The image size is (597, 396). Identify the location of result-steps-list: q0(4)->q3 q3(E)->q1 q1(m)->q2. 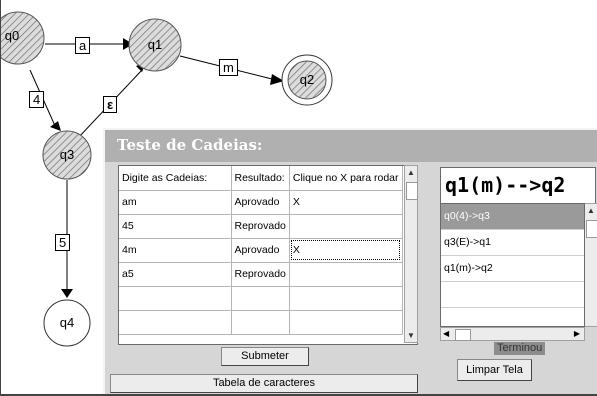
(512, 265).